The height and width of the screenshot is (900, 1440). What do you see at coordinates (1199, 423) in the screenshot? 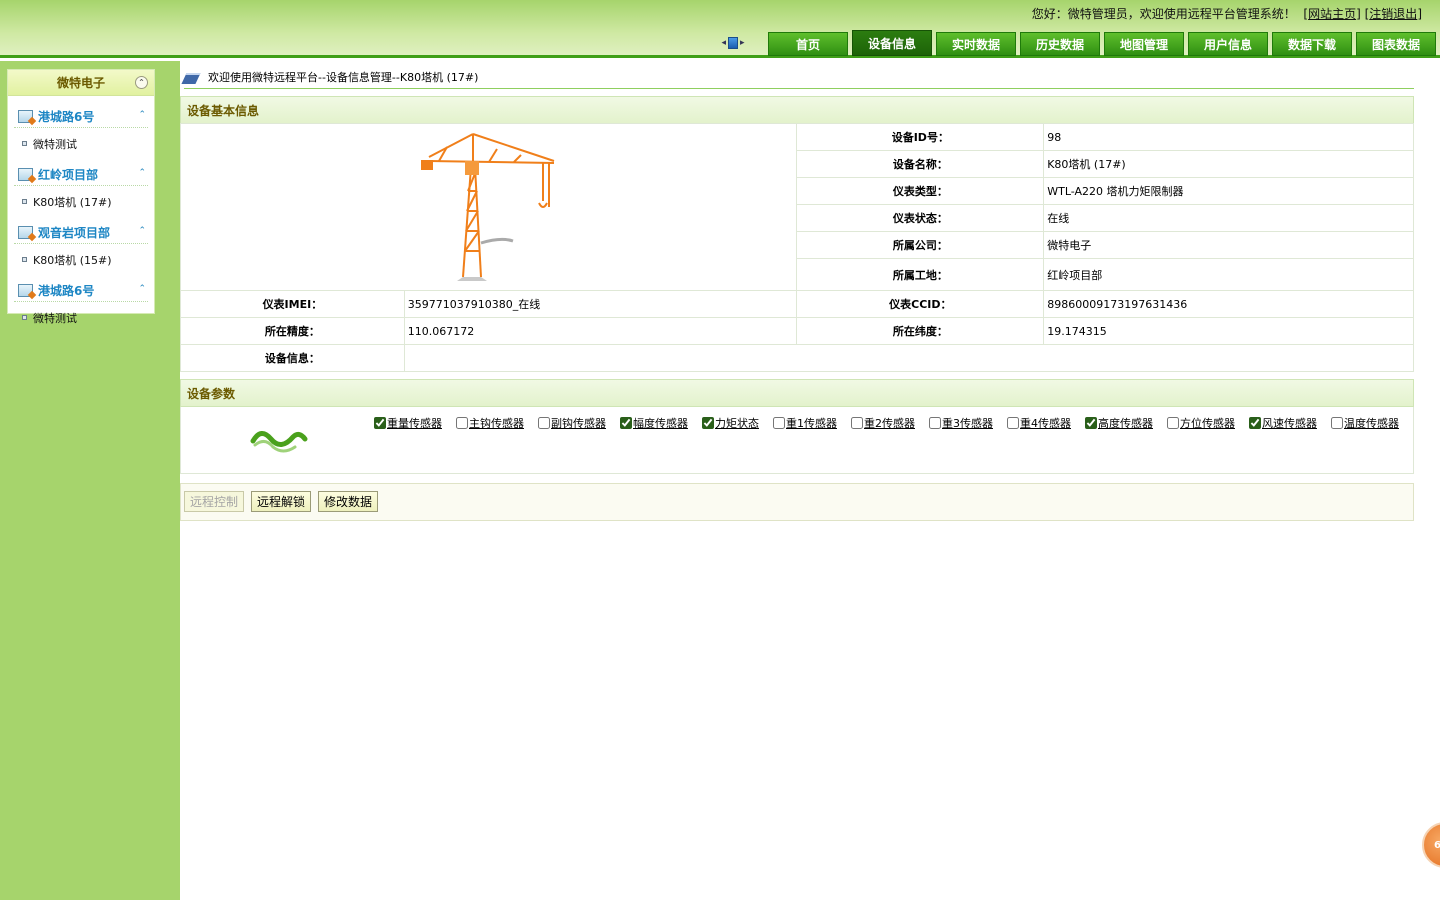
I see `sensor-option: 方位传感器` at bounding box center [1199, 423].